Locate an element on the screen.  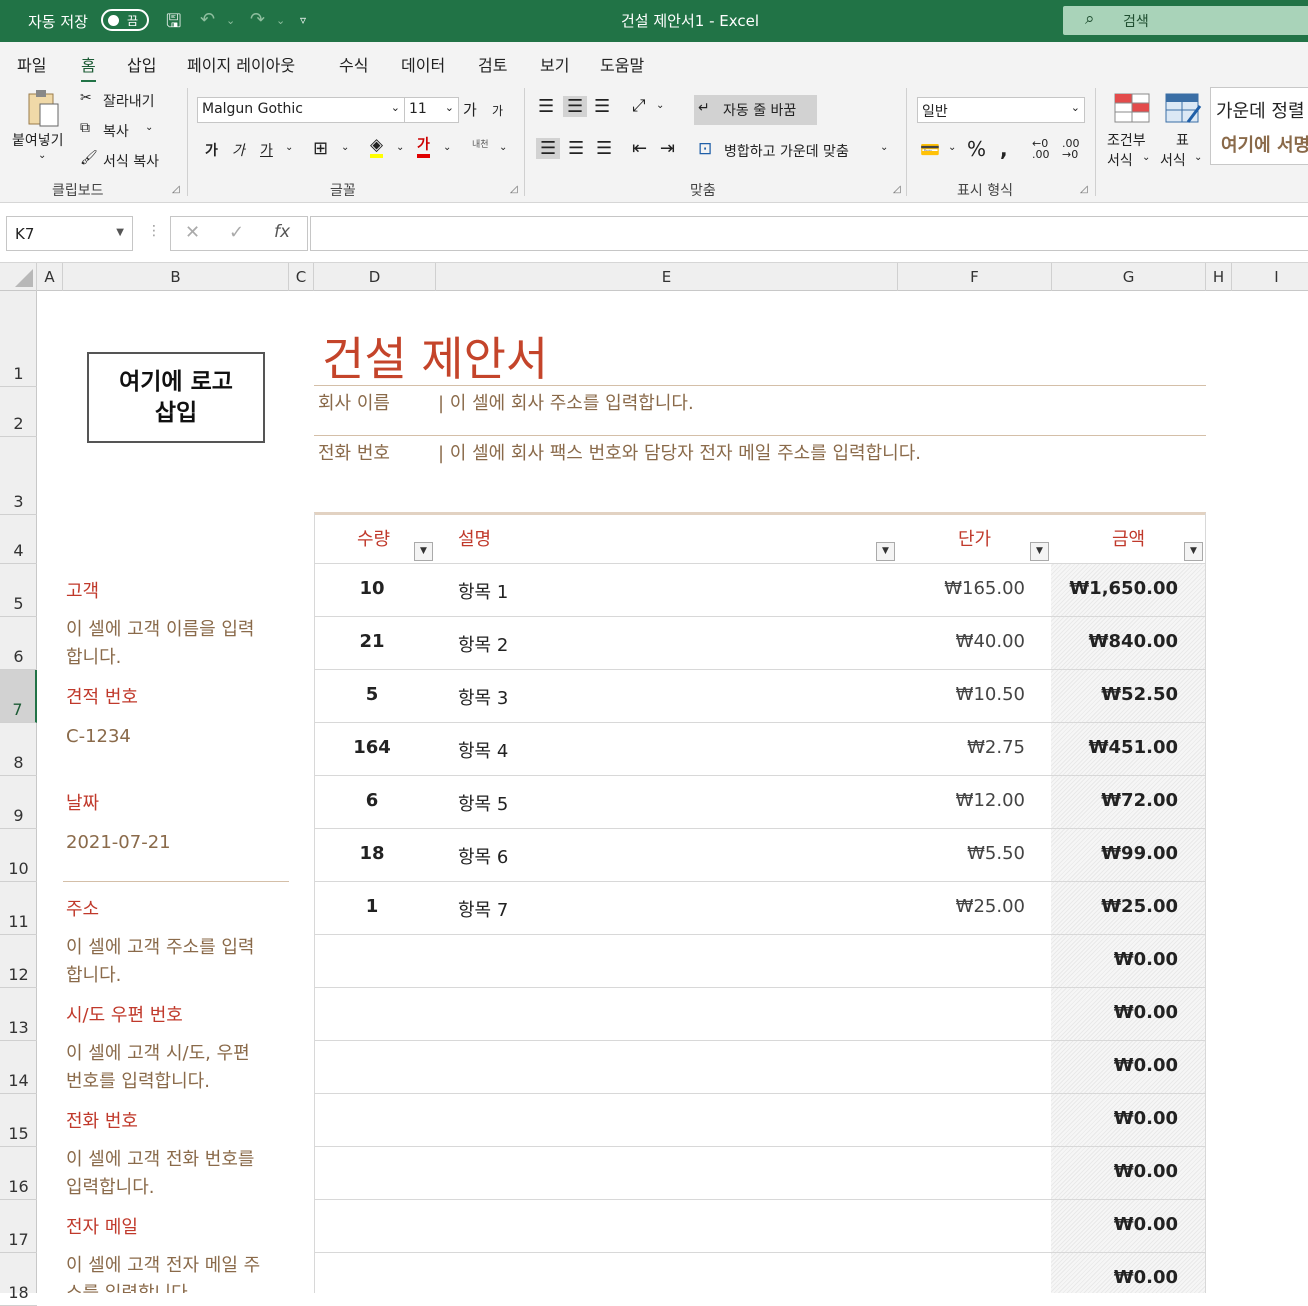
decrease-indent-icon: ⇤ is located at coordinates (639, 148).